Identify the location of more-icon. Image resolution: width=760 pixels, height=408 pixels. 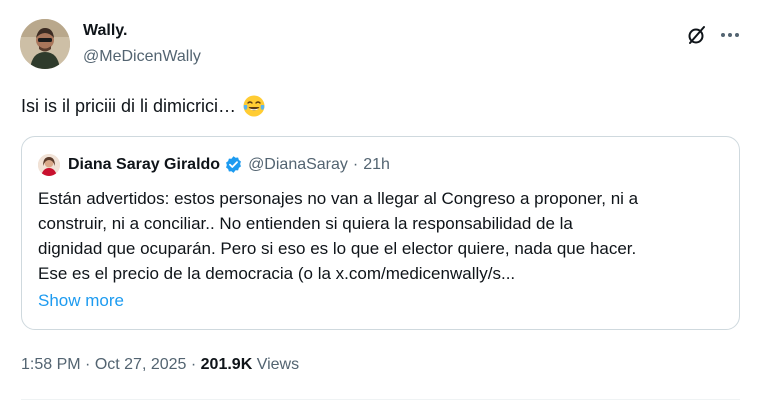
(730, 35).